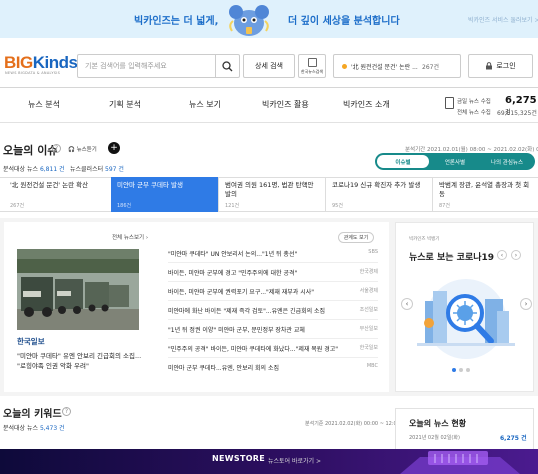 This screenshot has height=474, width=538. I want to click on login-button: 로그인, so click(500, 66).